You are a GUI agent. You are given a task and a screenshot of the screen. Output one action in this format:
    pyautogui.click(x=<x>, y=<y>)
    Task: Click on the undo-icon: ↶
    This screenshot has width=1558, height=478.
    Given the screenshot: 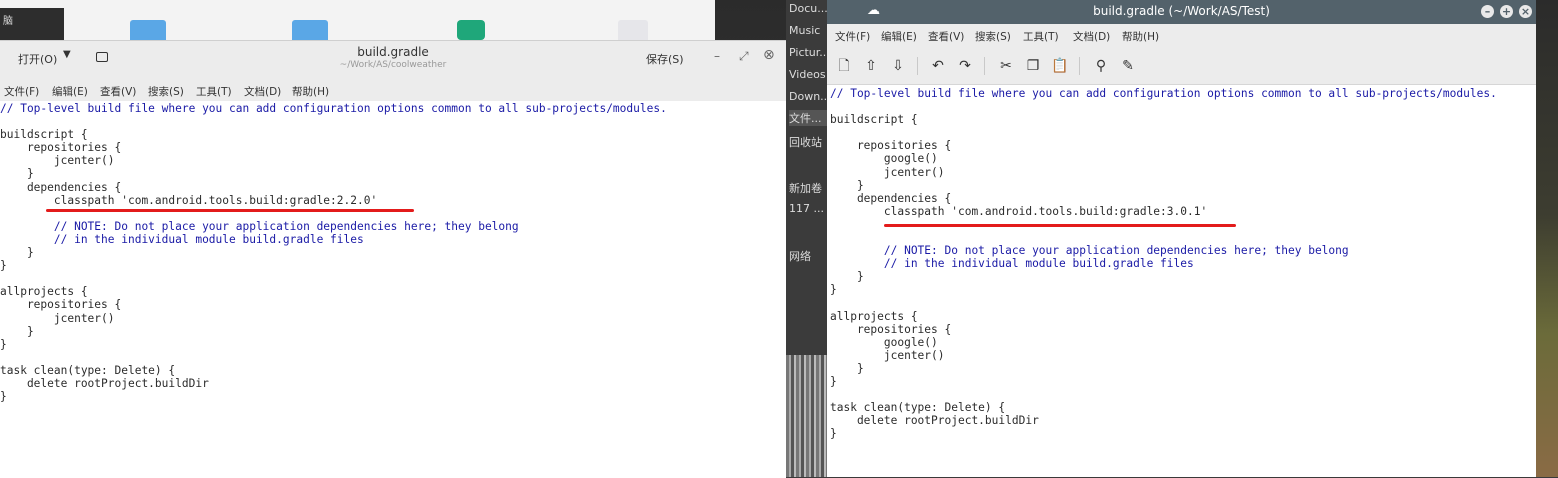 What is the action you would take?
    pyautogui.click(x=938, y=66)
    